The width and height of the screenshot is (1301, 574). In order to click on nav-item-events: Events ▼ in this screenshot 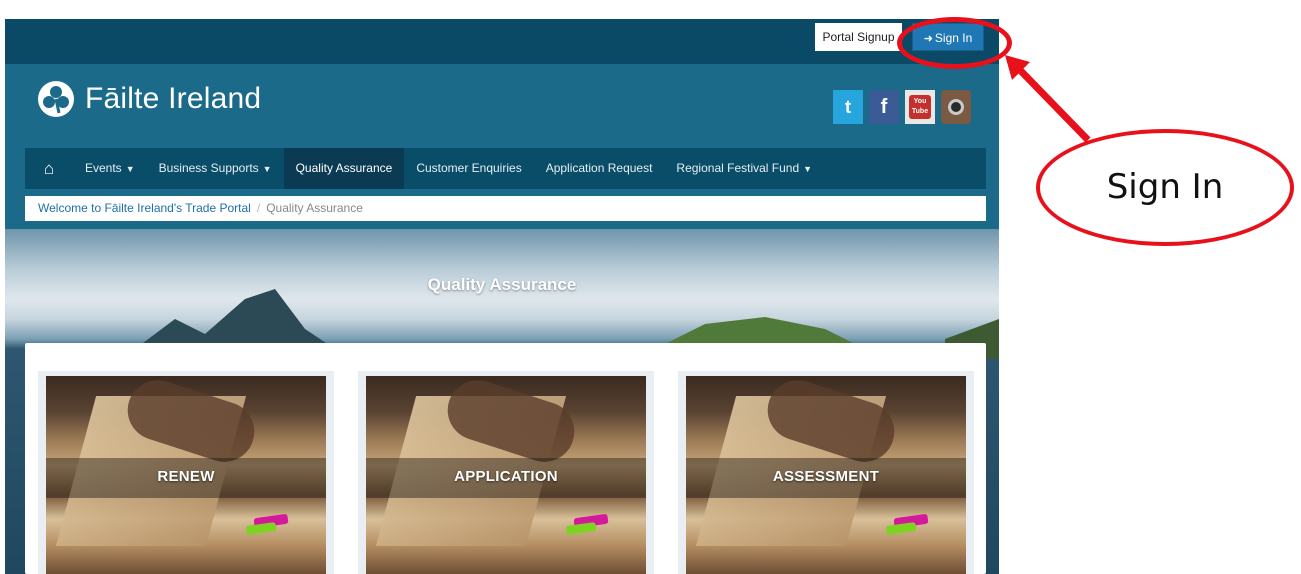, I will do `click(110, 168)`.